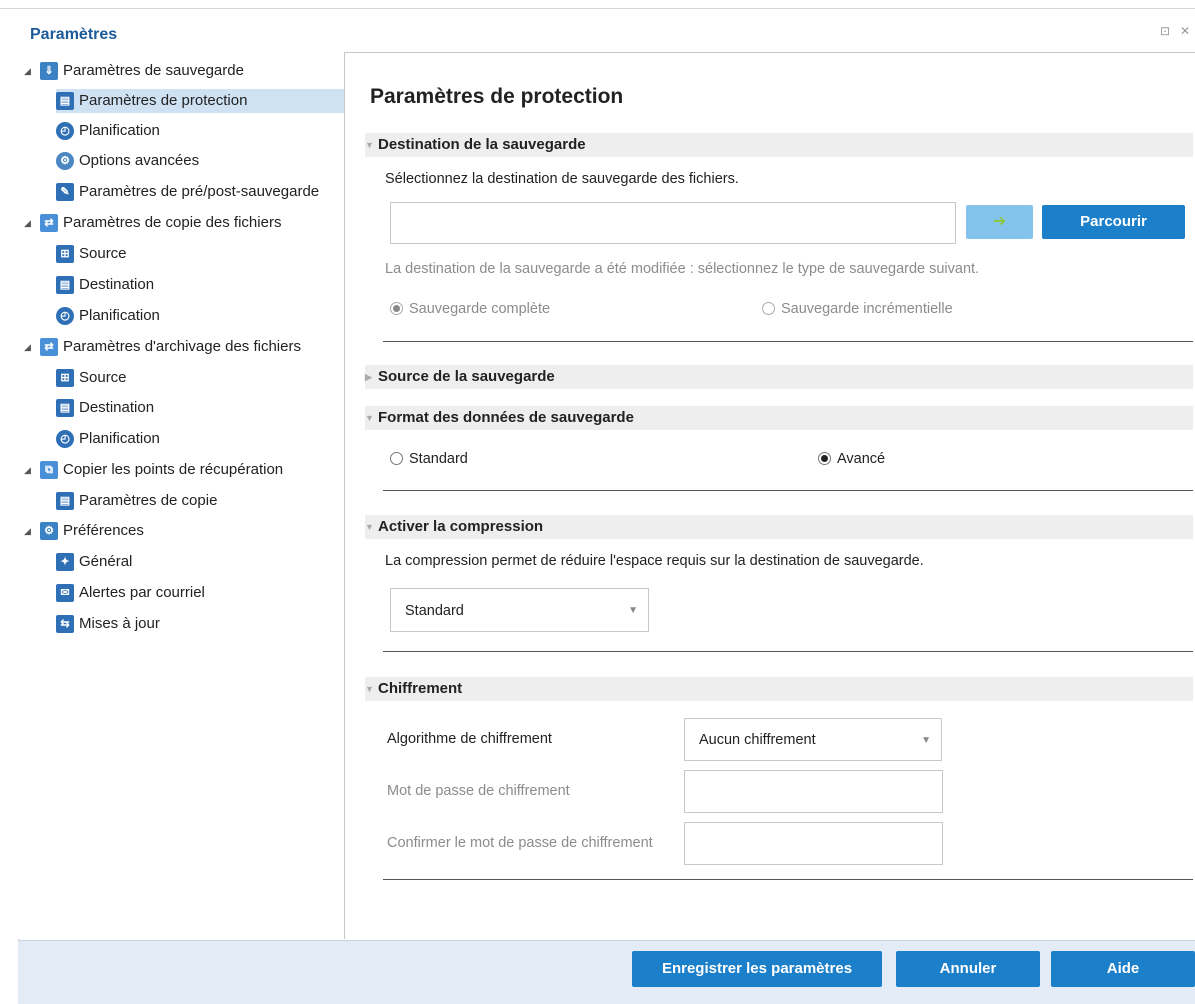 The width and height of the screenshot is (1195, 1004). I want to click on full-backup-option: Sauvegarde complète, so click(470, 309).